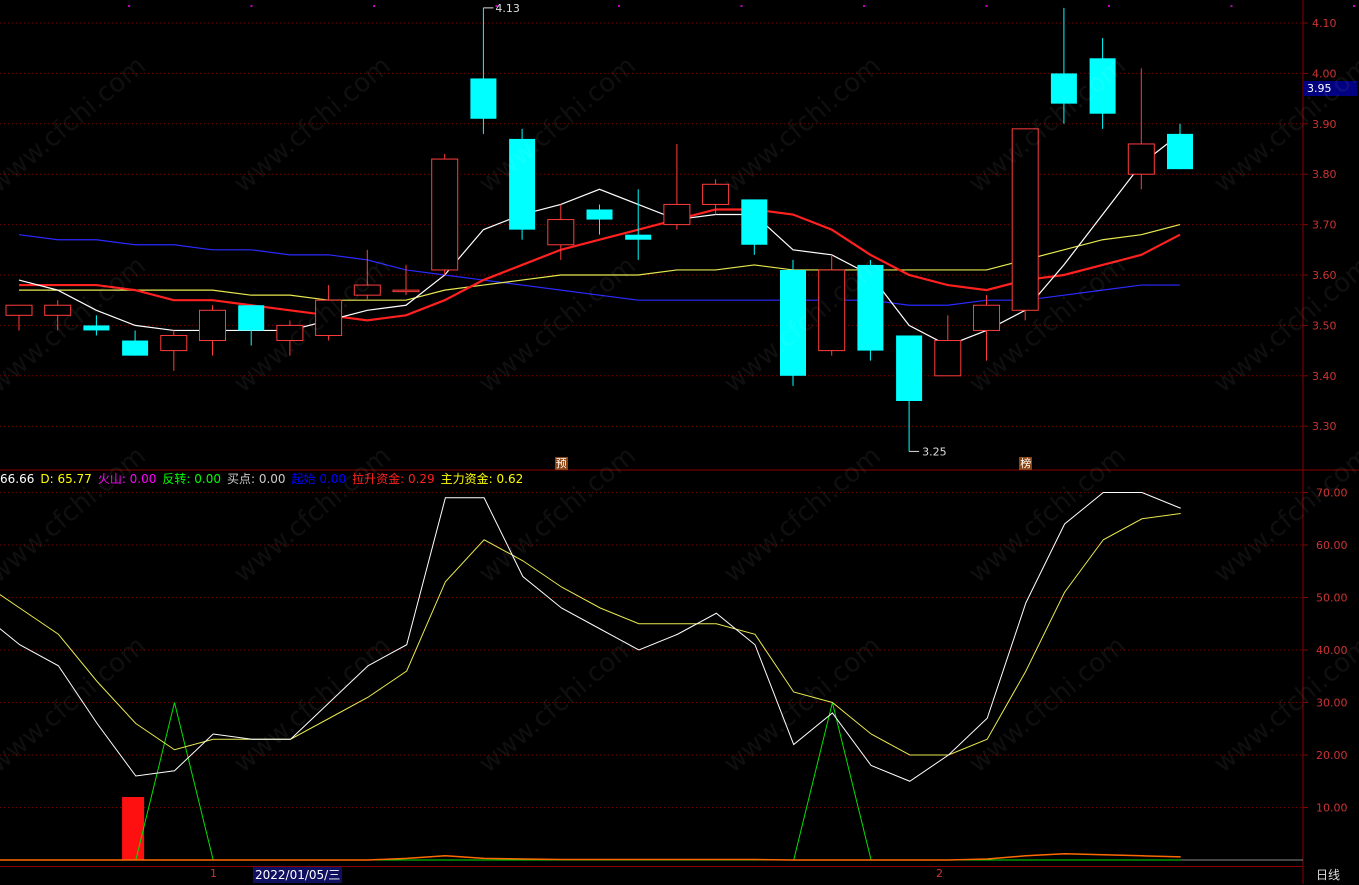 The image size is (1359, 885). Describe the element at coordinates (298, 875) in the screenshot. I see `date-cursor-label: 2022/01/05/三` at that location.